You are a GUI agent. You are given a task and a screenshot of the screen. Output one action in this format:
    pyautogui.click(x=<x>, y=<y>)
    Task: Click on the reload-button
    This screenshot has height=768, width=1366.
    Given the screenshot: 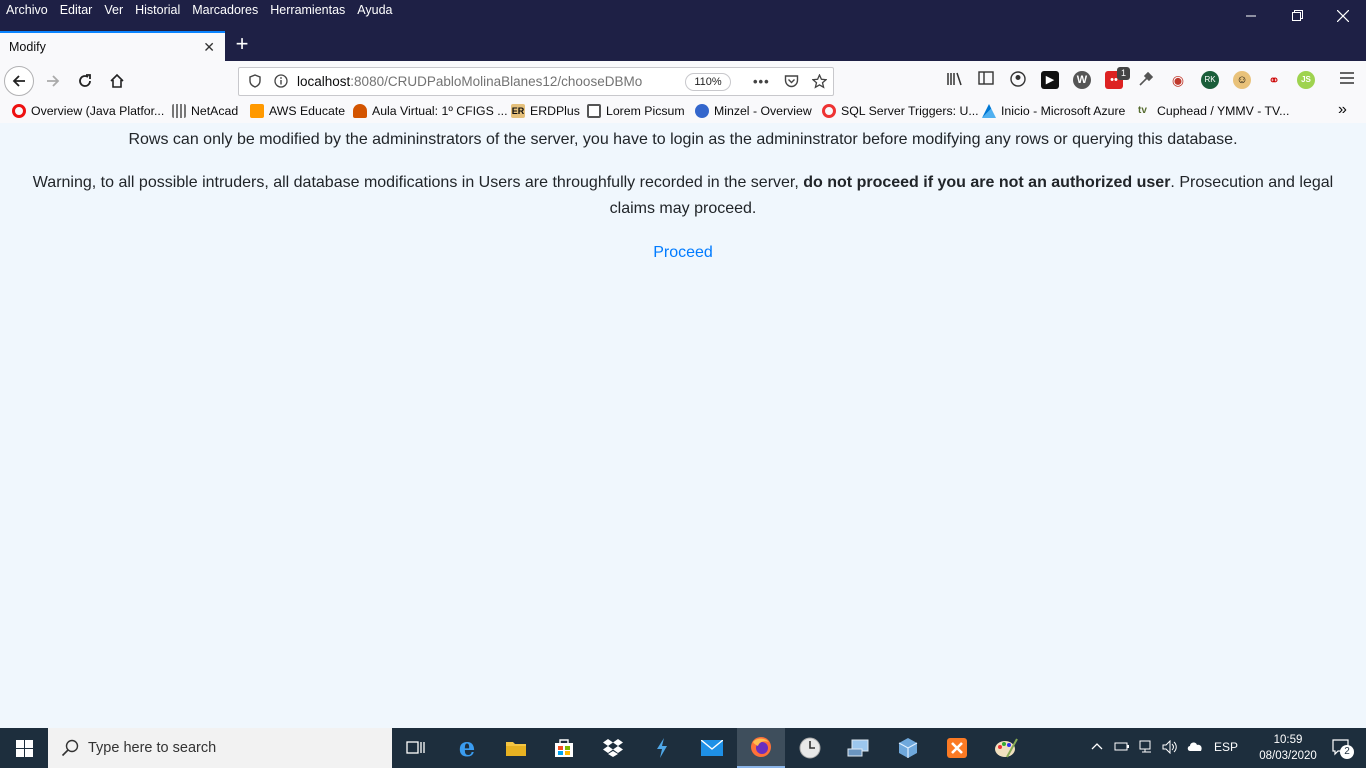 What is the action you would take?
    pyautogui.click(x=85, y=81)
    